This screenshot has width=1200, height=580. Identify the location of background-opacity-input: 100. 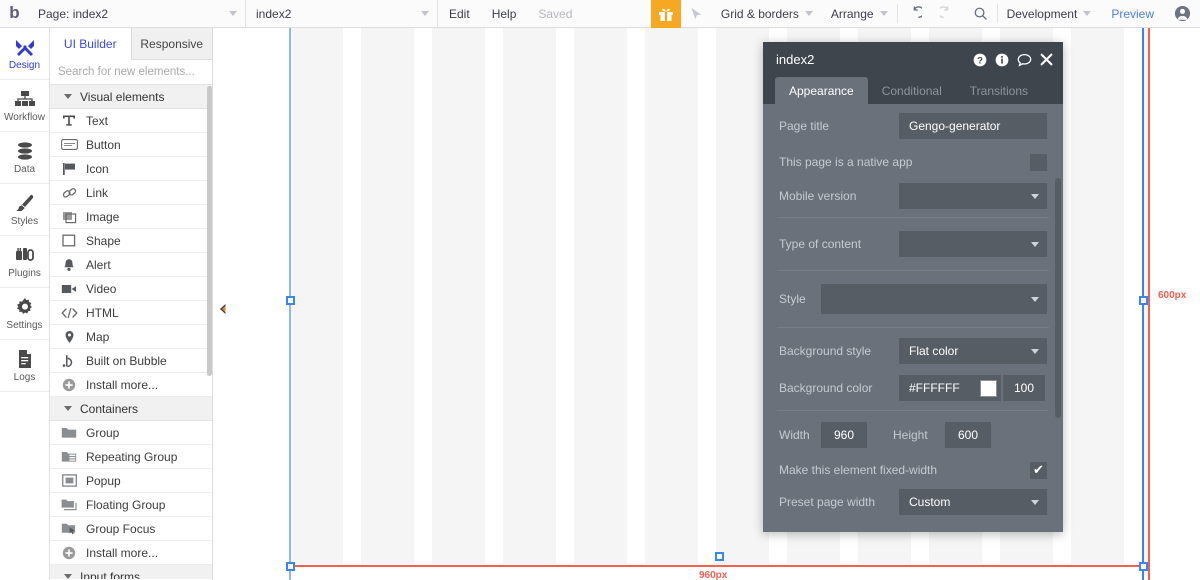
(1024, 388).